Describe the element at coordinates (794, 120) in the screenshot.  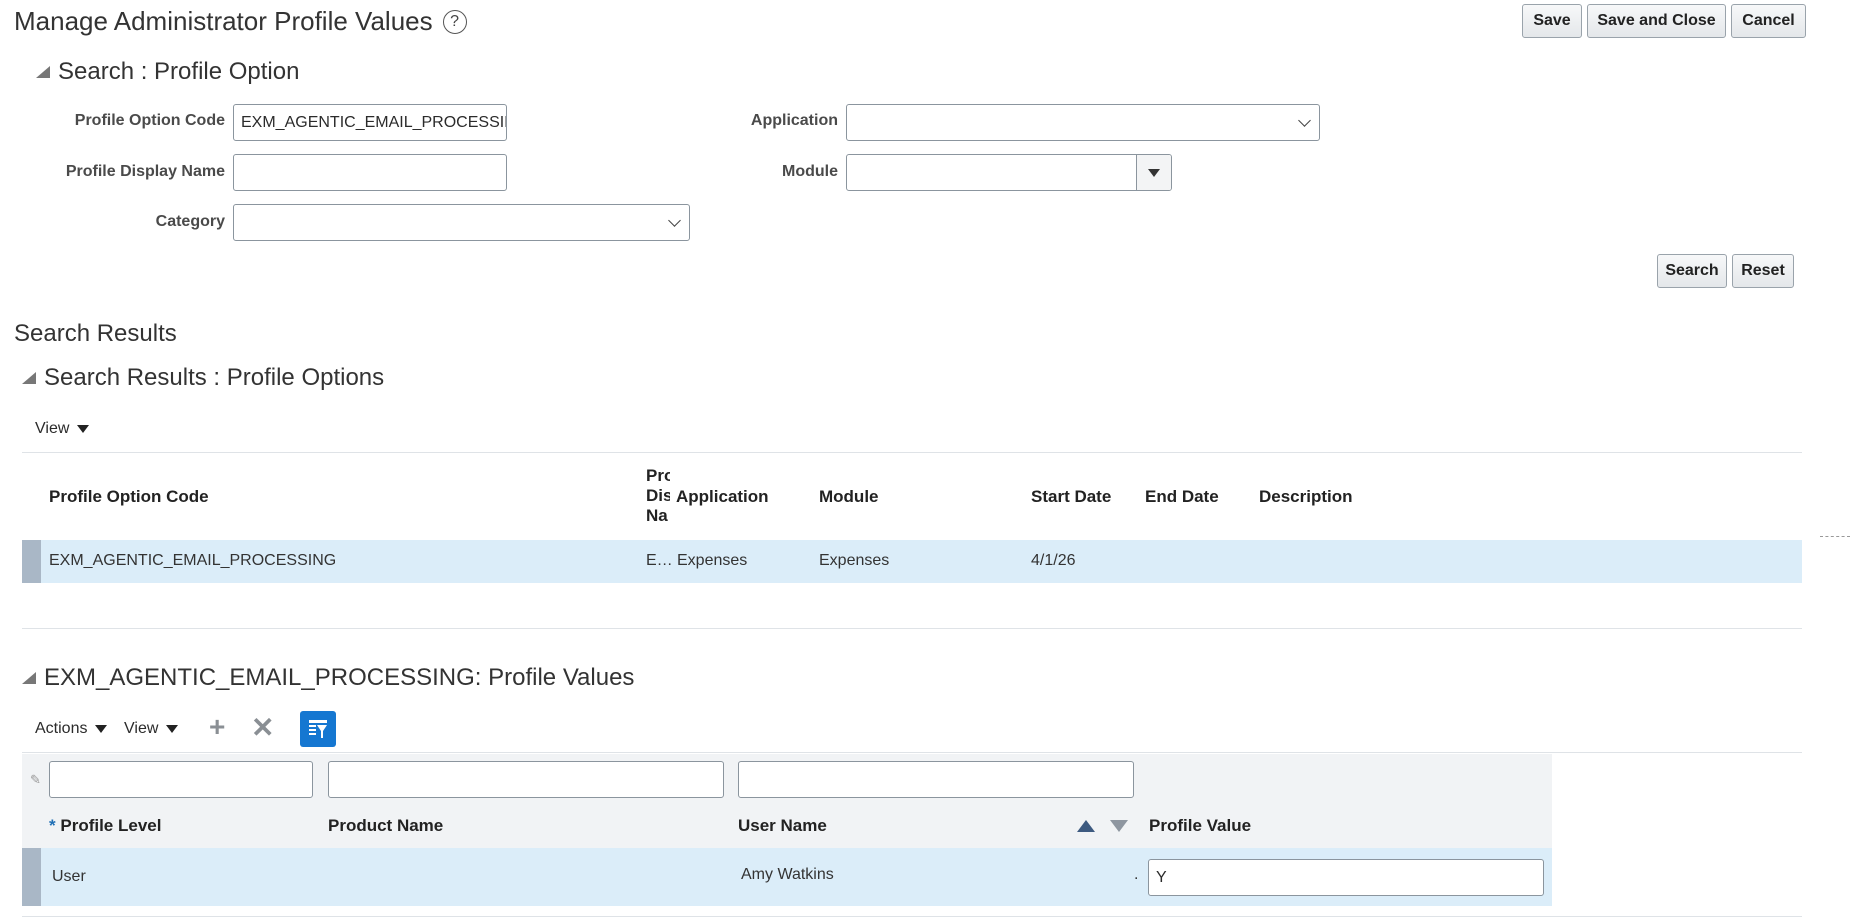
I see `application-label: Application` at that location.